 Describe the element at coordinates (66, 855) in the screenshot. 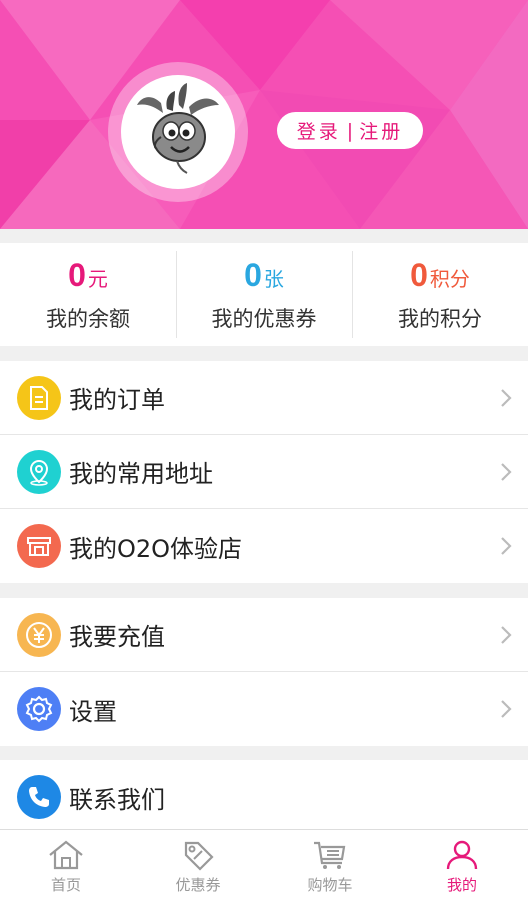

I see `home-icon` at that location.